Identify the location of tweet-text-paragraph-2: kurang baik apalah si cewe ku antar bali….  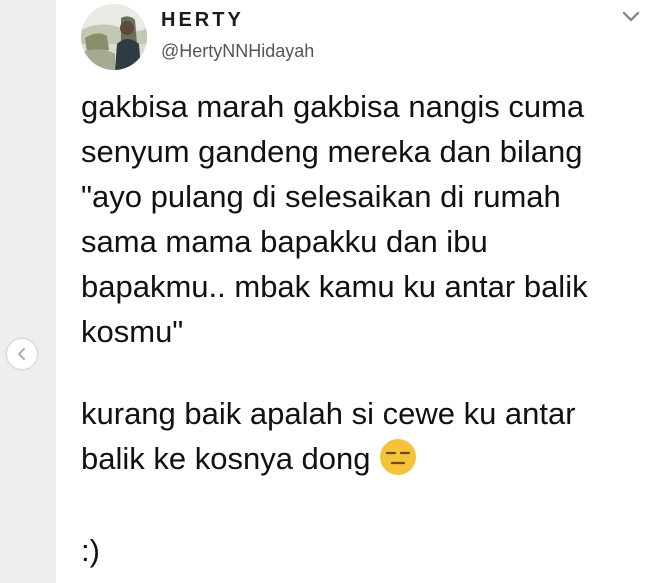
(371, 436).